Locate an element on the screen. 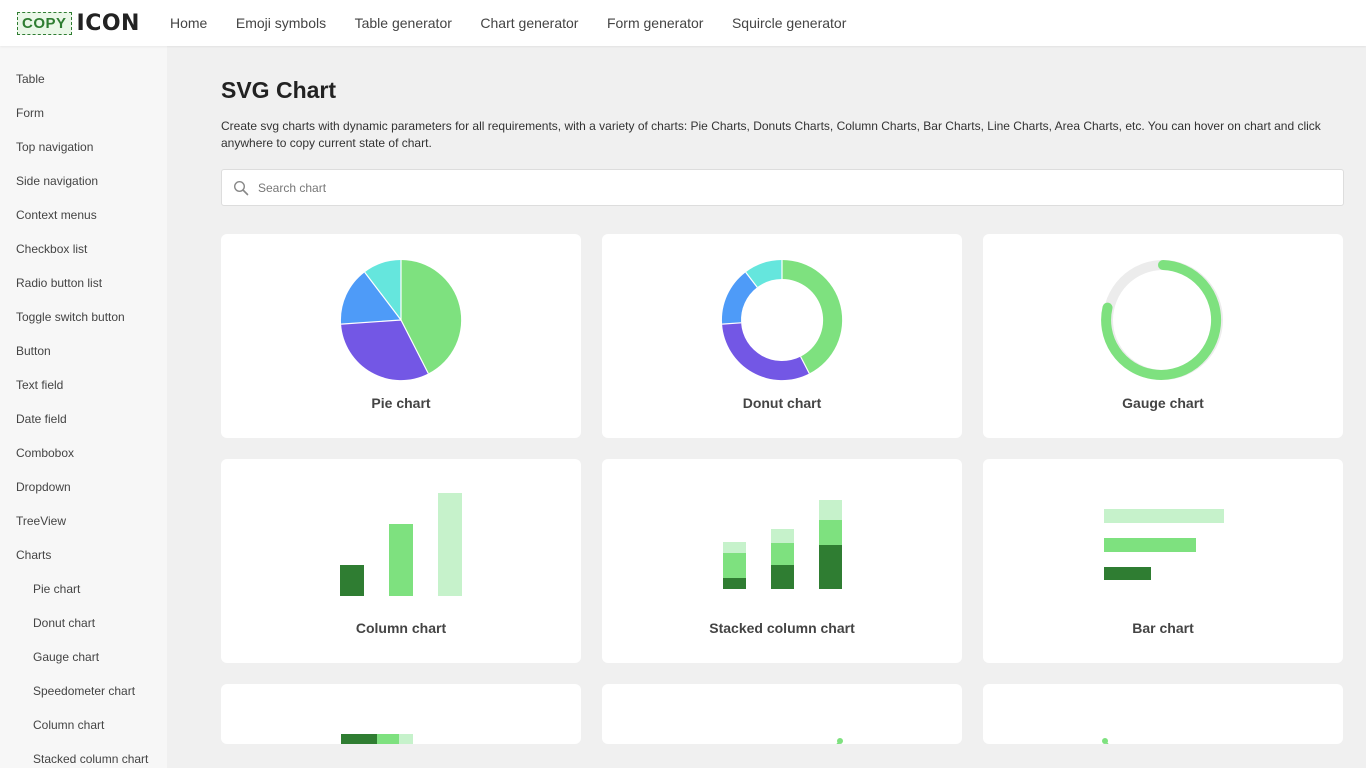 The height and width of the screenshot is (768, 1366). stack-2-bottom is located at coordinates (782, 577).